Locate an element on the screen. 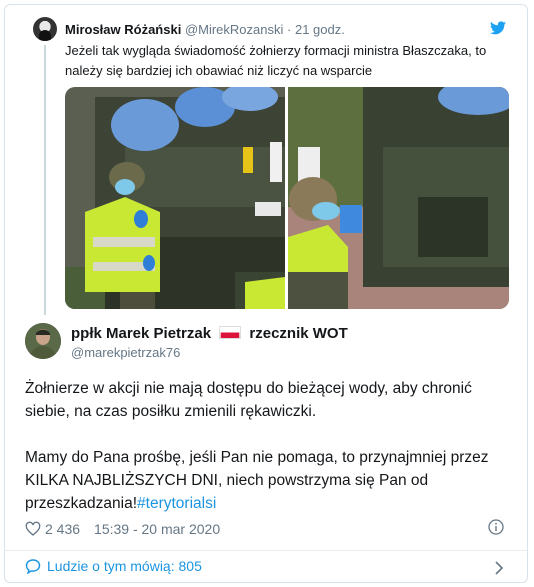  info-icon is located at coordinates (496, 527).